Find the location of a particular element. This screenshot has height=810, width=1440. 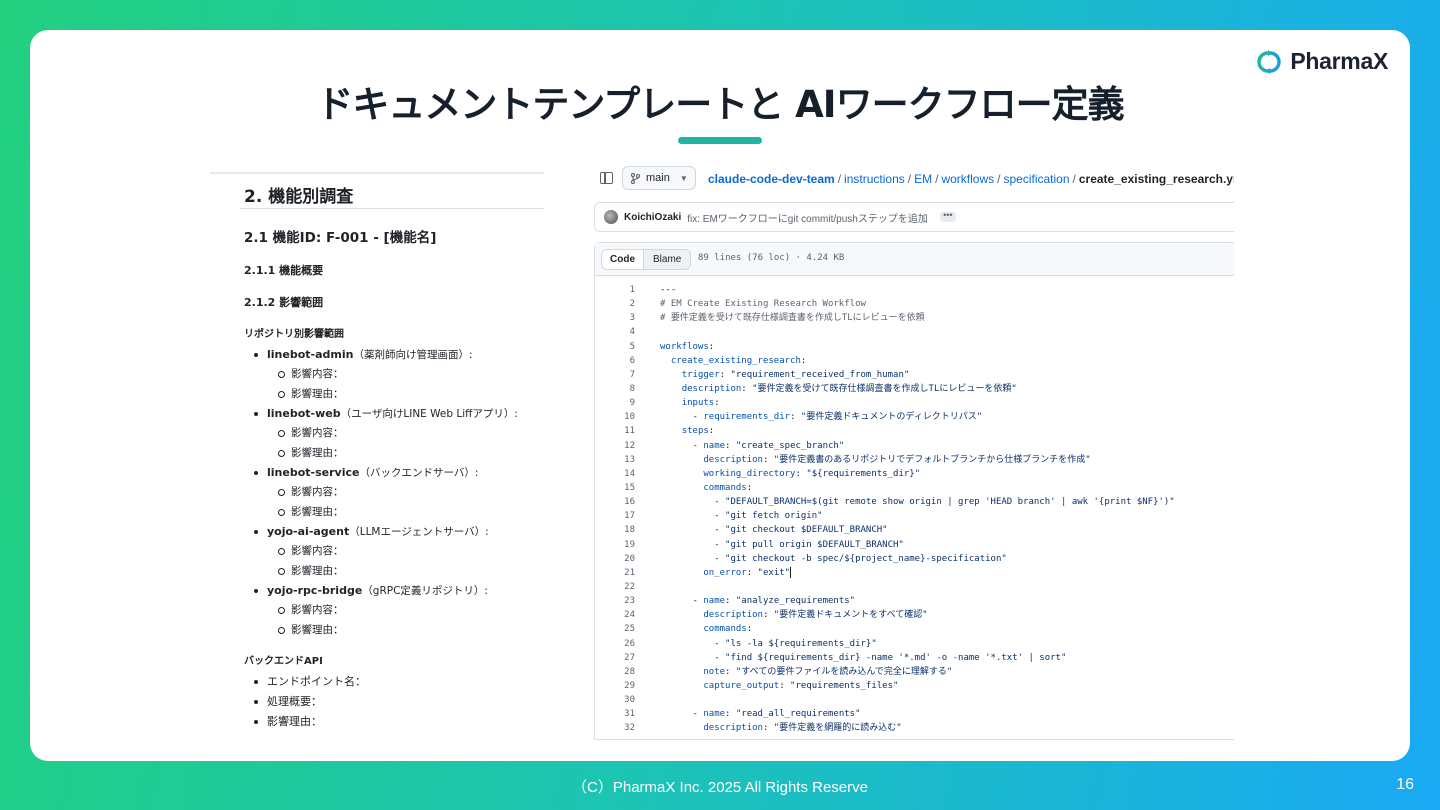

api-list: エンドポイント名： 処理概要： 影響理由： is located at coordinates (394, 702).